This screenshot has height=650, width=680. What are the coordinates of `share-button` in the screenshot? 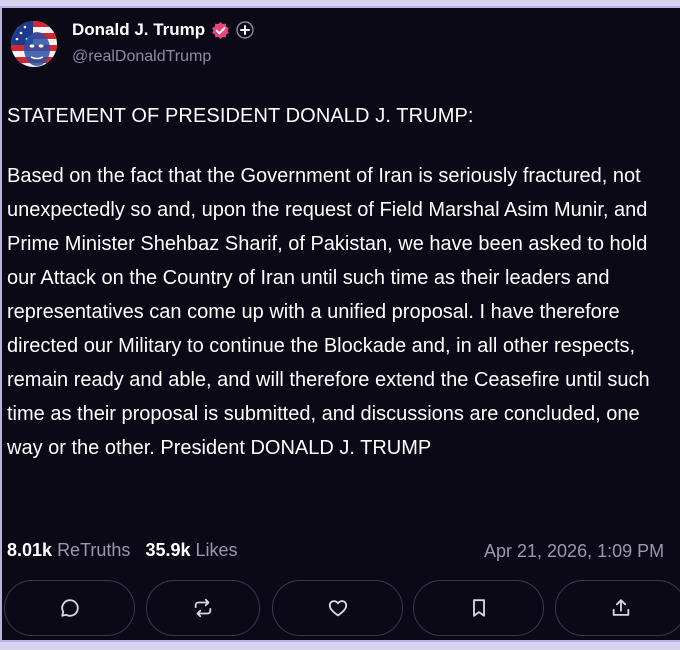 It's located at (617, 608).